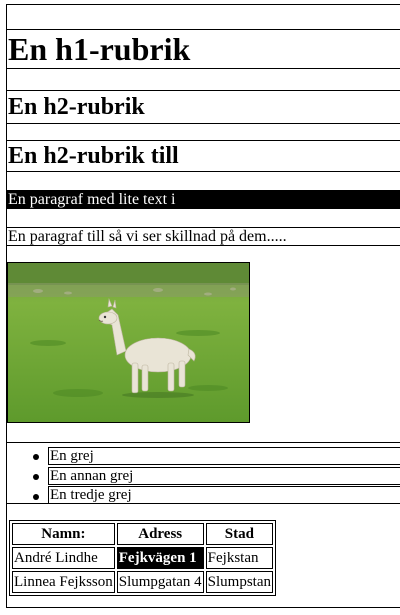  I want to click on heading-h2-second: En h2-rubrik till, so click(203, 156).